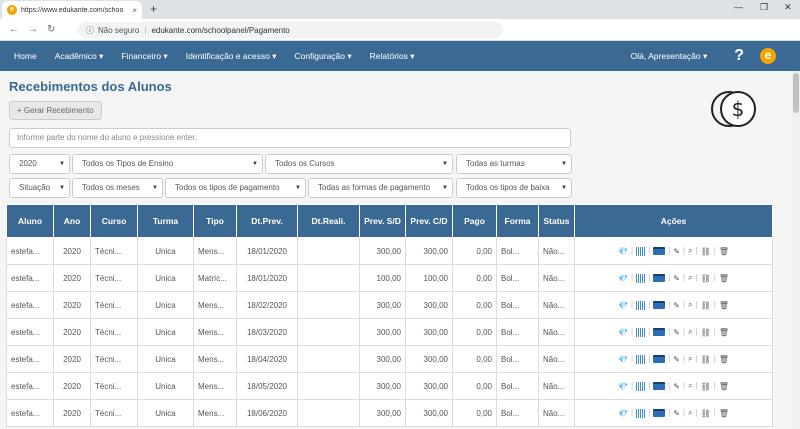 Image resolution: width=800 pixels, height=429 pixels. I want to click on nav-home: Home, so click(23, 56).